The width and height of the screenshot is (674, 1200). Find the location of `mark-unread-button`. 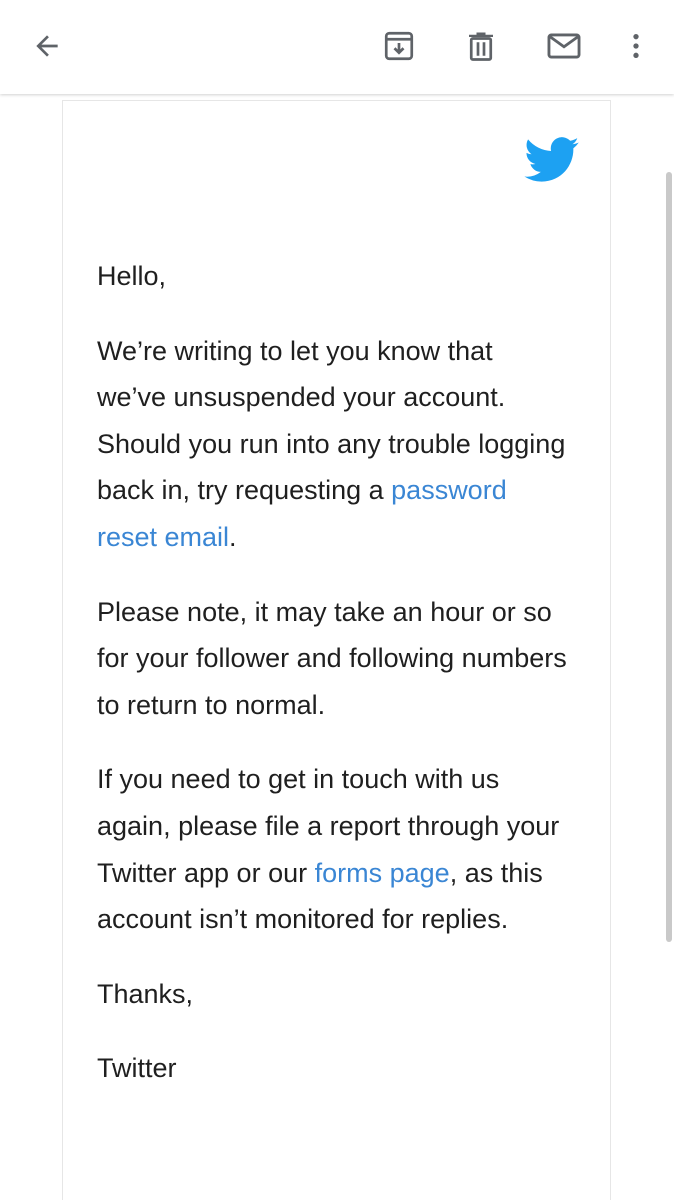

mark-unread-button is located at coordinates (564, 46).